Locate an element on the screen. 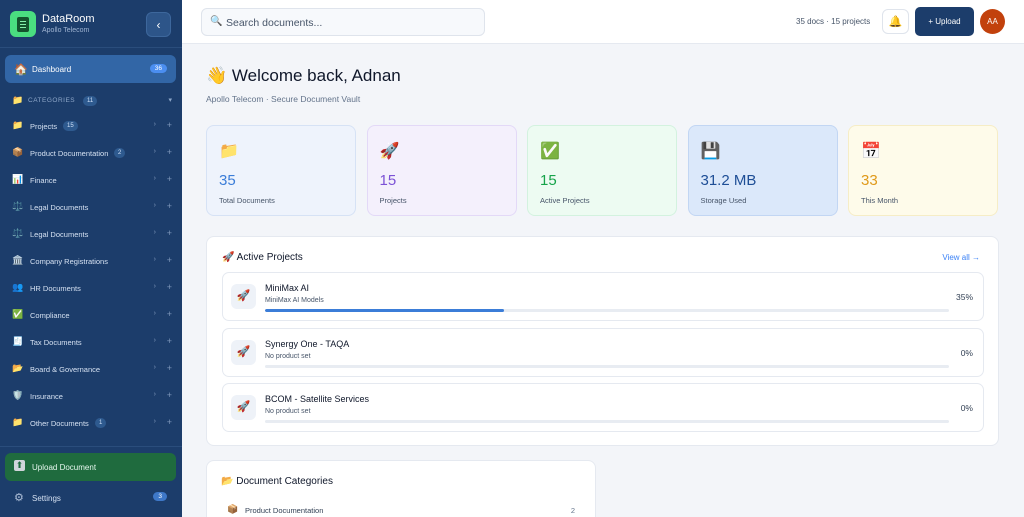 This screenshot has width=1024, height=517. sidebar-item-category: 📁 Projects 15 › + is located at coordinates (93, 127).